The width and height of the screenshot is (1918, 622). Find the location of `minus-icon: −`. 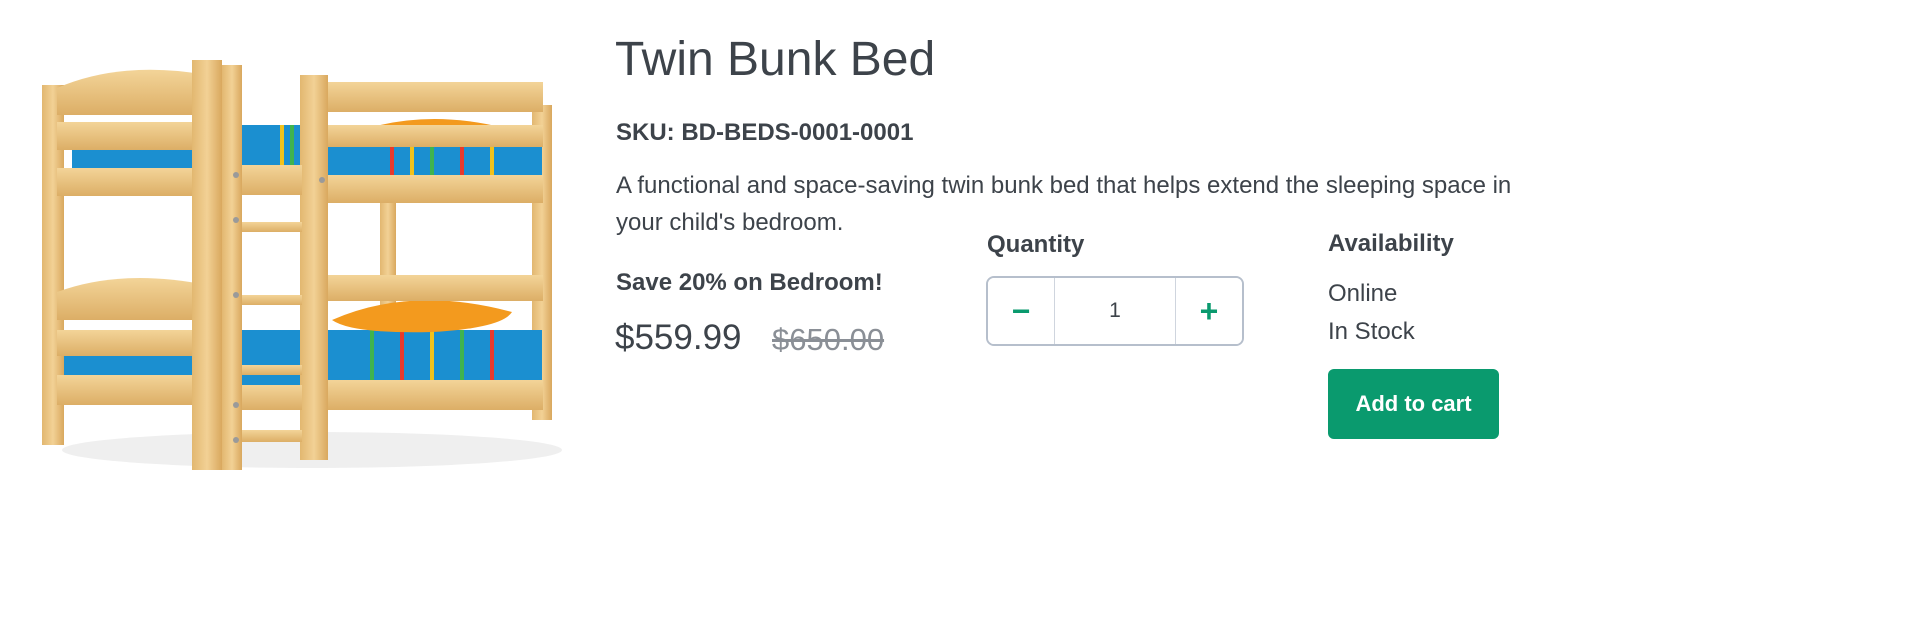

minus-icon: − is located at coordinates (1021, 310).